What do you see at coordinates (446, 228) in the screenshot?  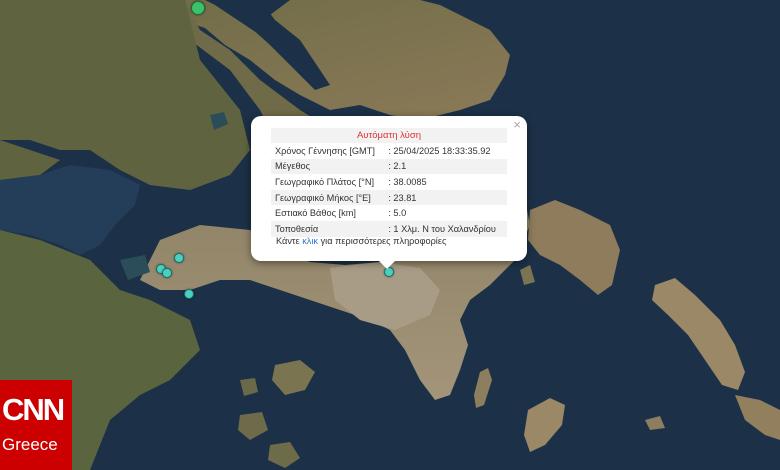 I see `popup-row-value: : 1 Χλμ. Ν του Χαλανδρίου` at bounding box center [446, 228].